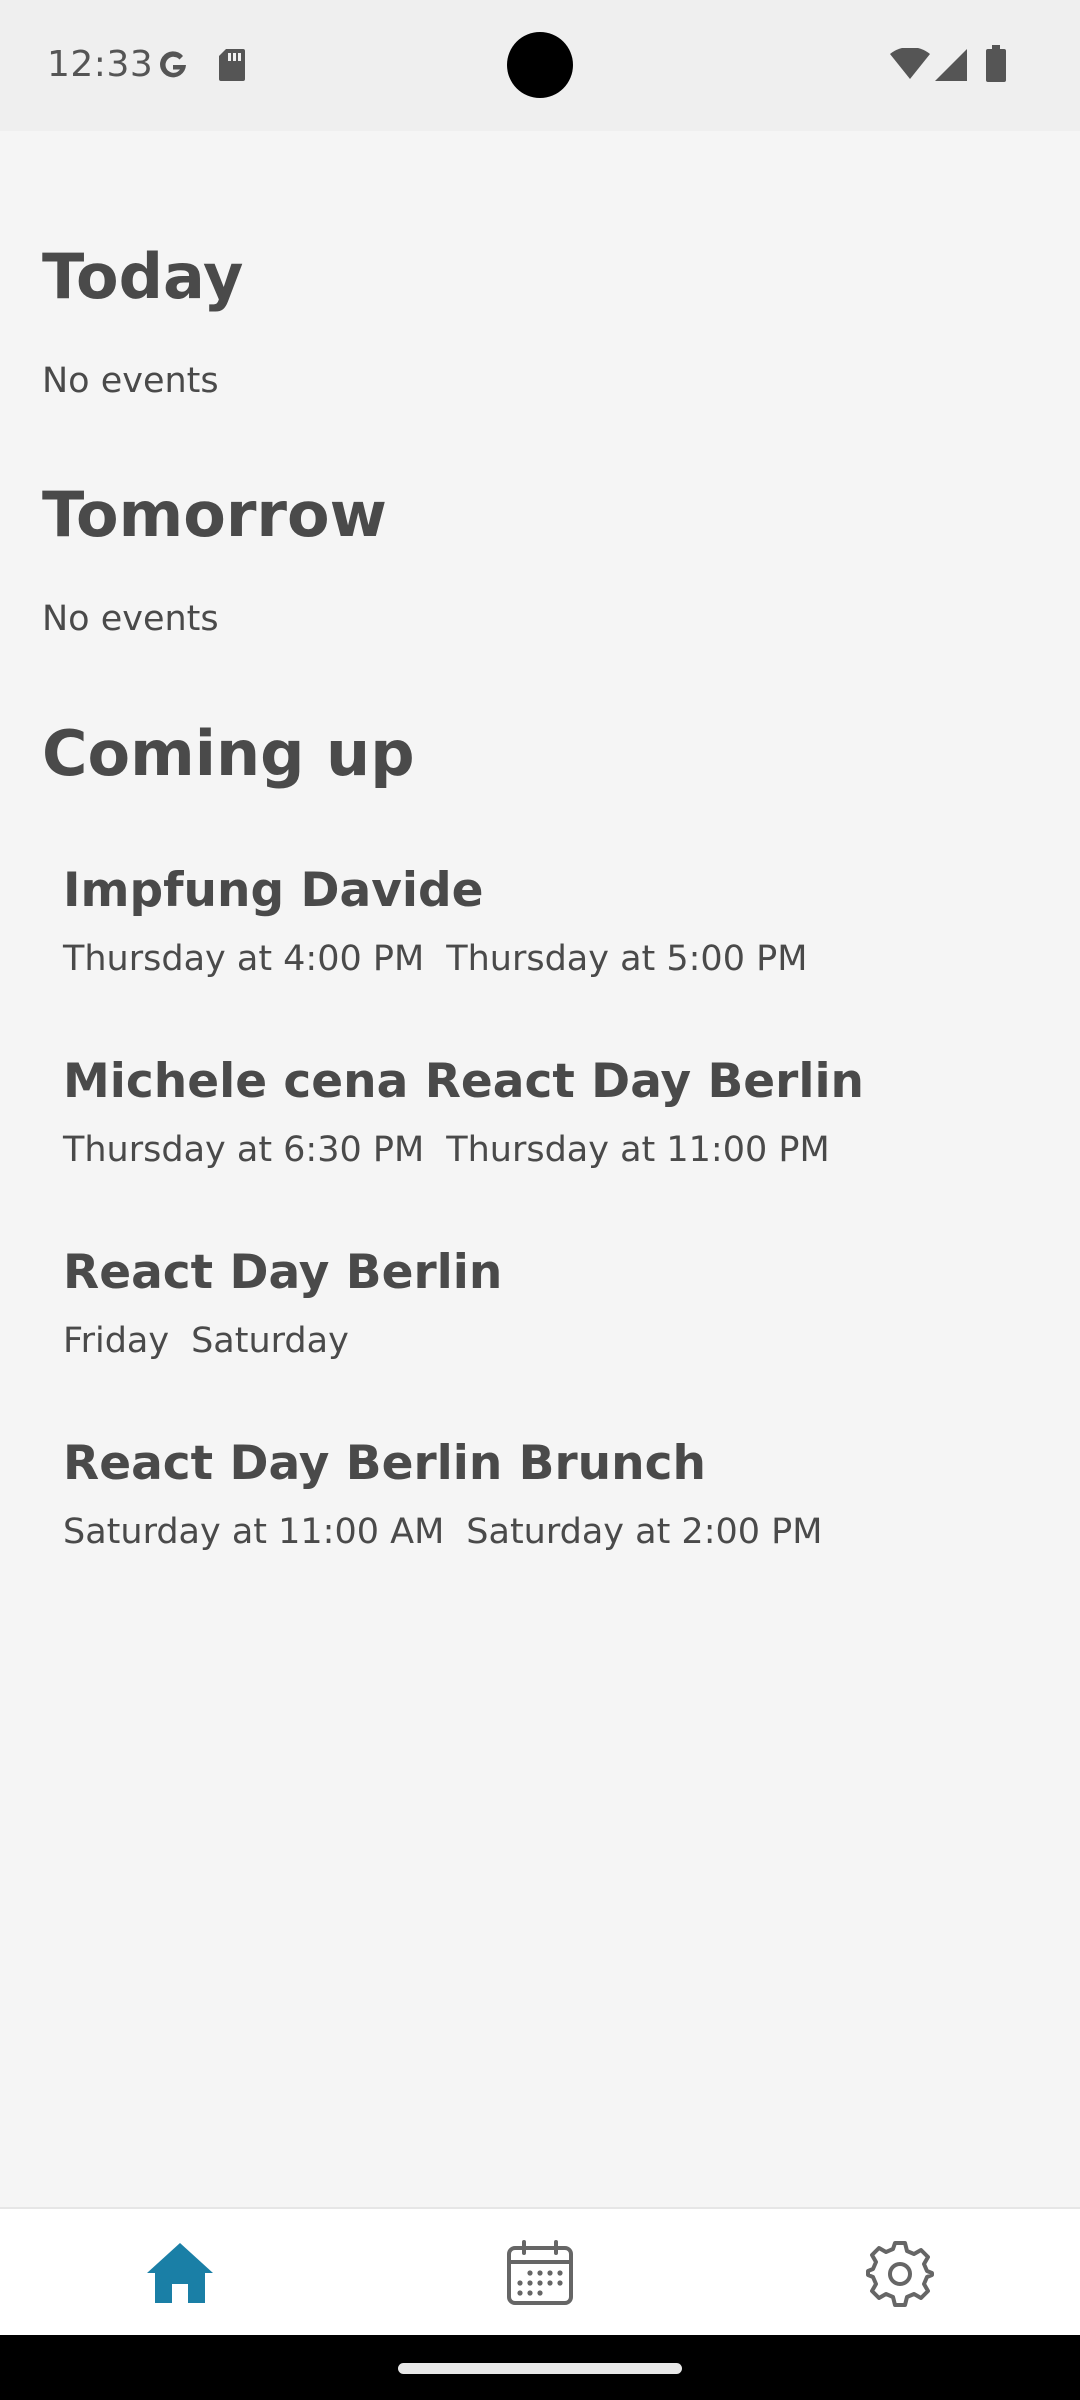 This screenshot has width=1080, height=2400. Describe the element at coordinates (100, 64) in the screenshot. I see `status-time: 12:33` at that location.